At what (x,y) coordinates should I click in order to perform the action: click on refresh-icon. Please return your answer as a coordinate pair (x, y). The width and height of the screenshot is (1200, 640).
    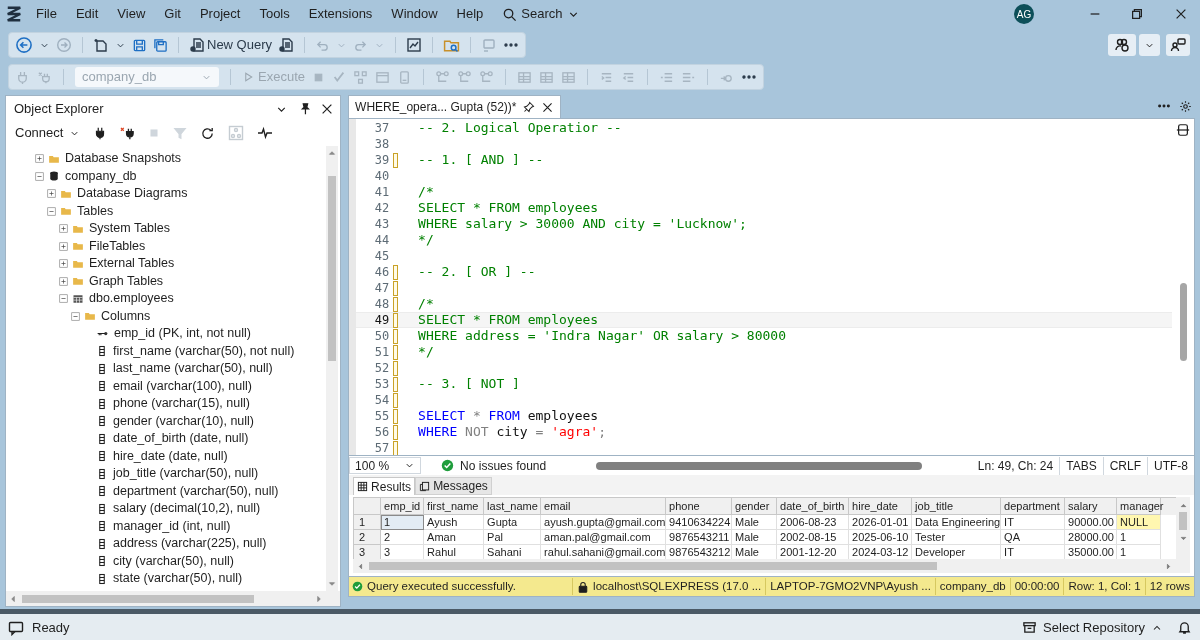
    Looking at the image, I should click on (208, 133).